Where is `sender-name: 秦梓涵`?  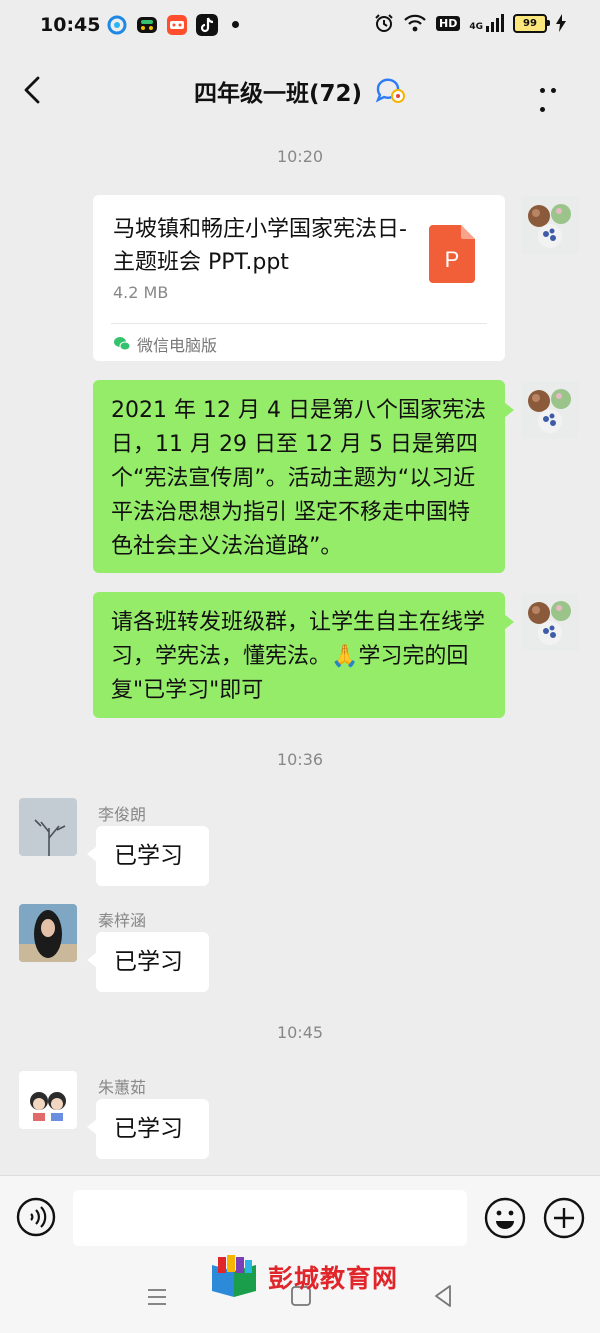
sender-name: 秦梓涵 is located at coordinates (122, 920).